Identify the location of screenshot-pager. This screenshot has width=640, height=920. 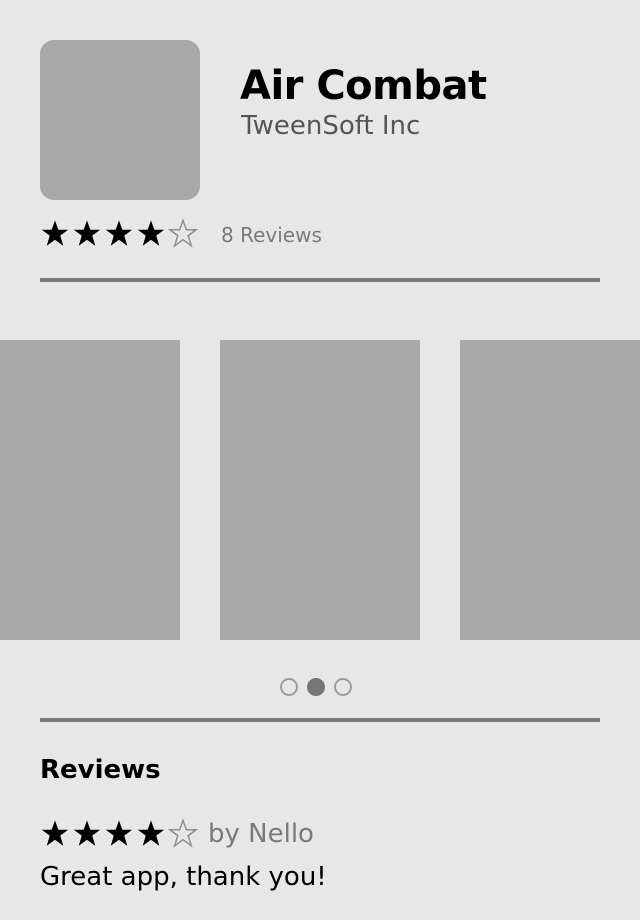
(316, 687).